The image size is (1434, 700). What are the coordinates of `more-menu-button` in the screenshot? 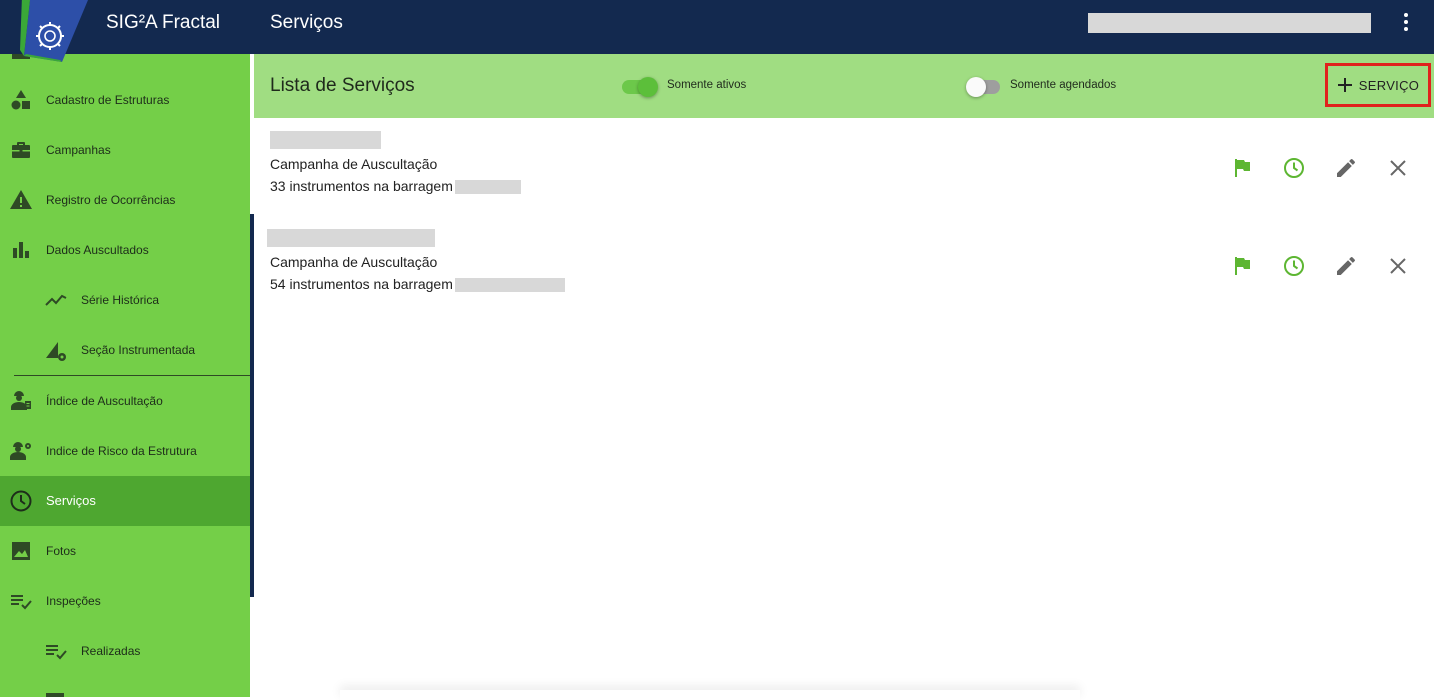 It's located at (1406, 22).